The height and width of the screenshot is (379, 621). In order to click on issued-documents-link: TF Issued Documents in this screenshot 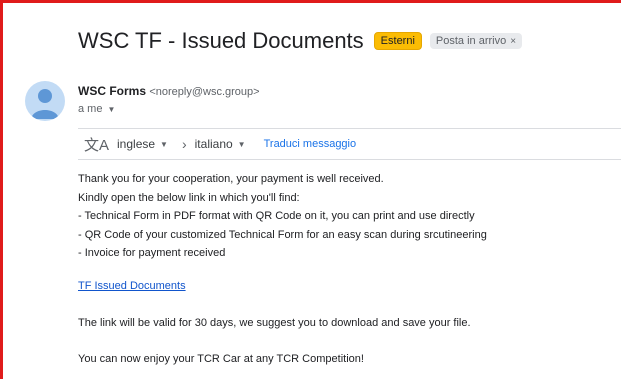, I will do `click(132, 286)`.